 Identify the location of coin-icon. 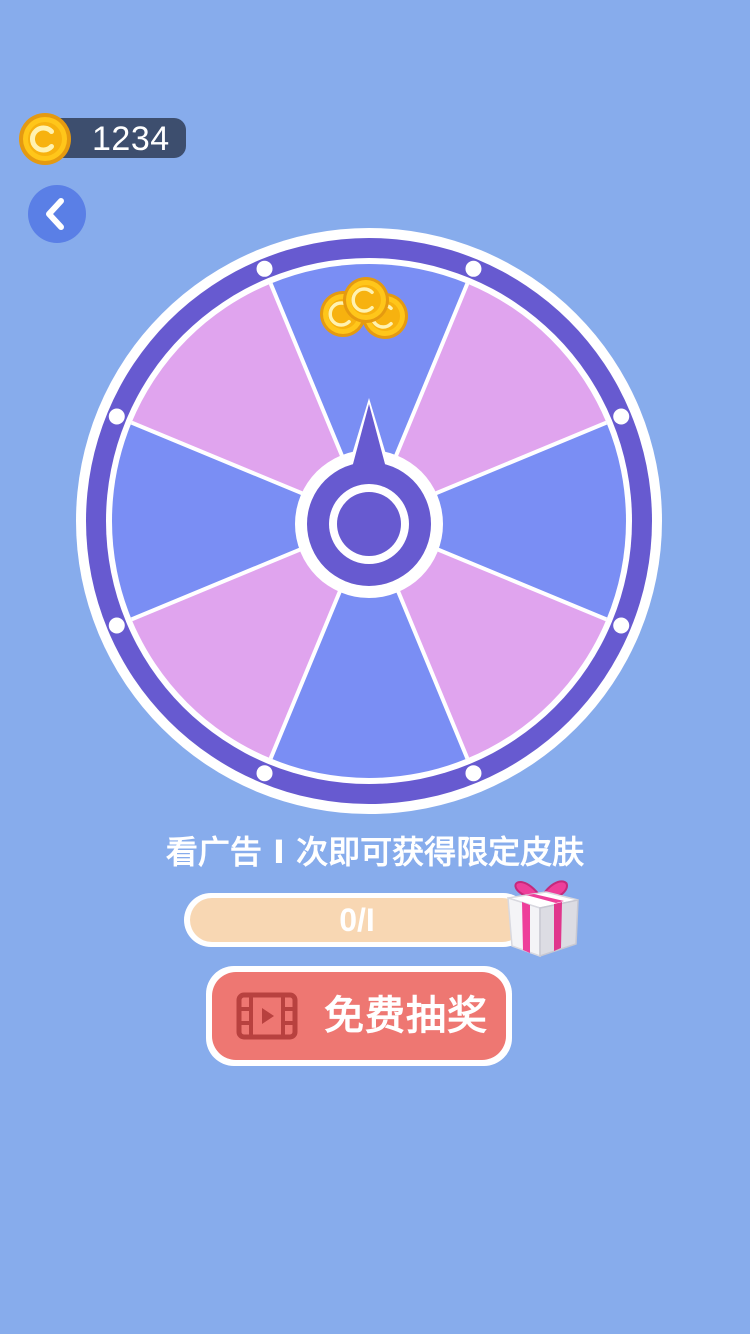
(45, 139).